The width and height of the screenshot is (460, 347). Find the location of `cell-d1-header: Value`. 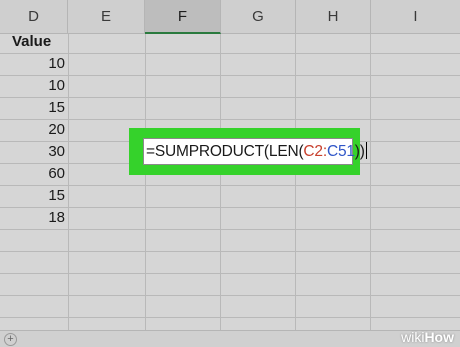

cell-d1-header: Value is located at coordinates (34, 42).